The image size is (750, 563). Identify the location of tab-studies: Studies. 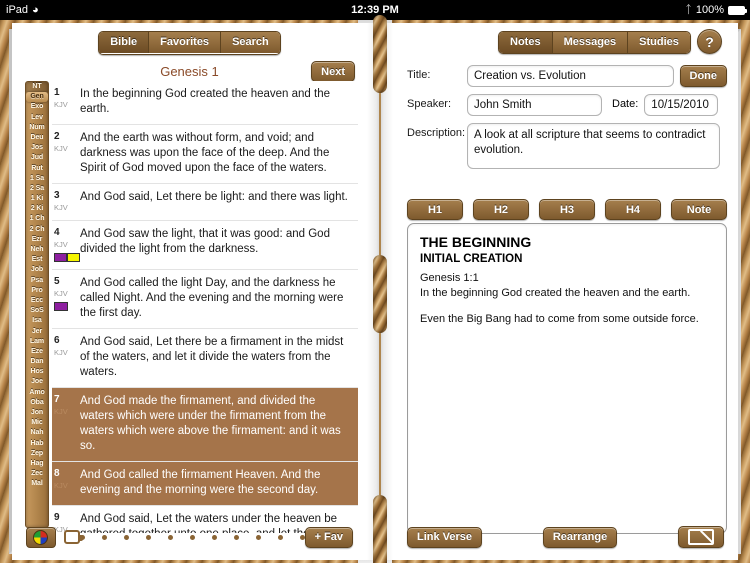
(659, 42).